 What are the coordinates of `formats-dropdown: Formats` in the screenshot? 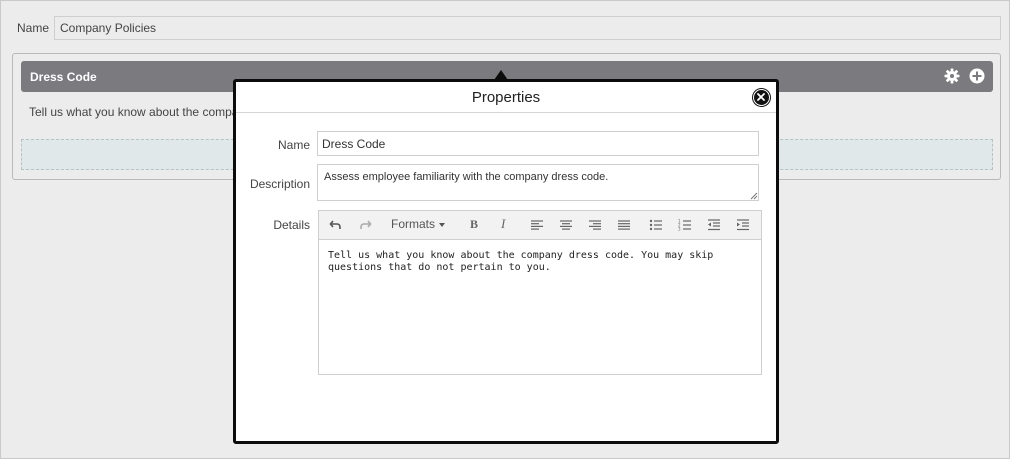 It's located at (418, 224).